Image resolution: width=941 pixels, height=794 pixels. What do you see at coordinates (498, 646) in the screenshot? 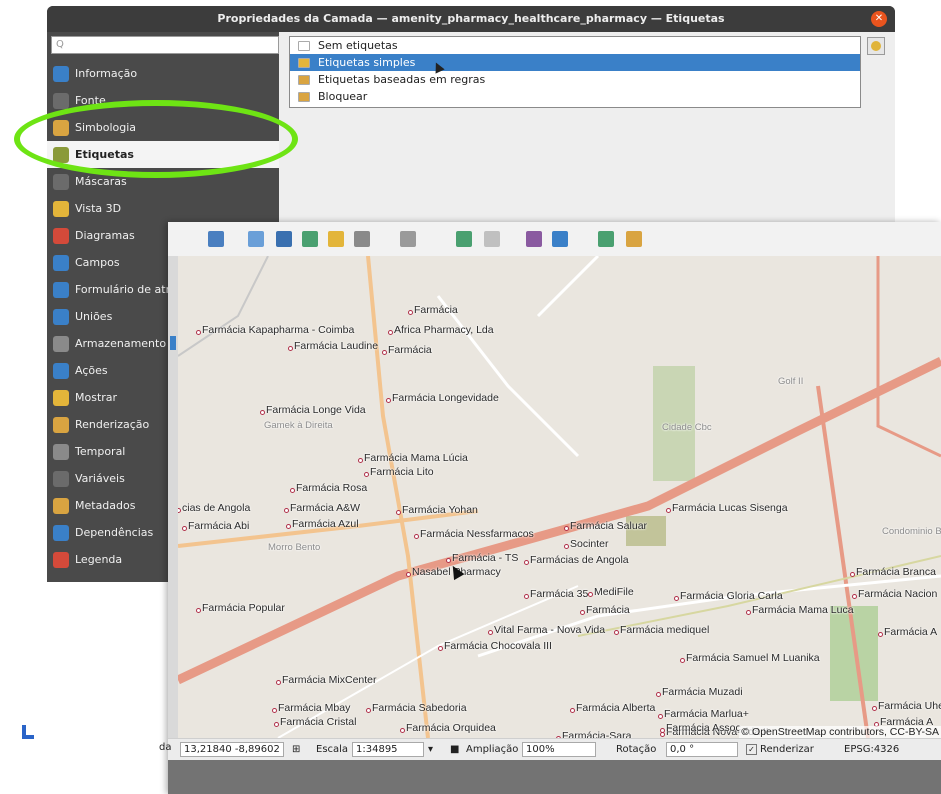
I see `pharmacy-label: Farmácia Chocovala III` at bounding box center [498, 646].